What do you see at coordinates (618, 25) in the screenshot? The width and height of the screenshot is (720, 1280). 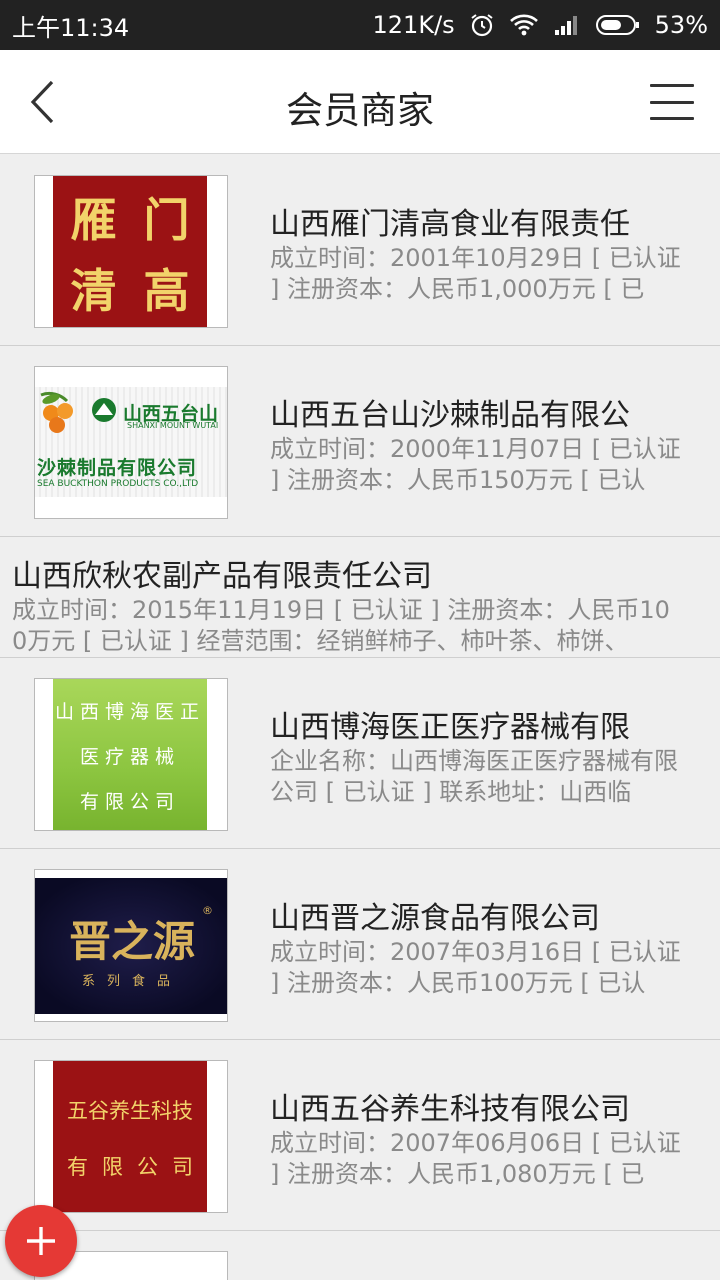 I see `battery-icon` at bounding box center [618, 25].